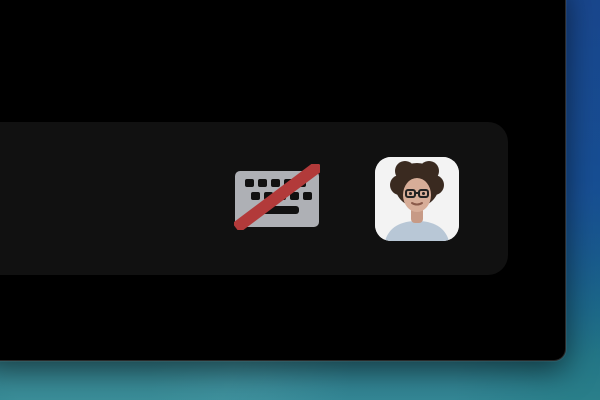  I want to click on keyboard-off-icon, so click(277, 197).